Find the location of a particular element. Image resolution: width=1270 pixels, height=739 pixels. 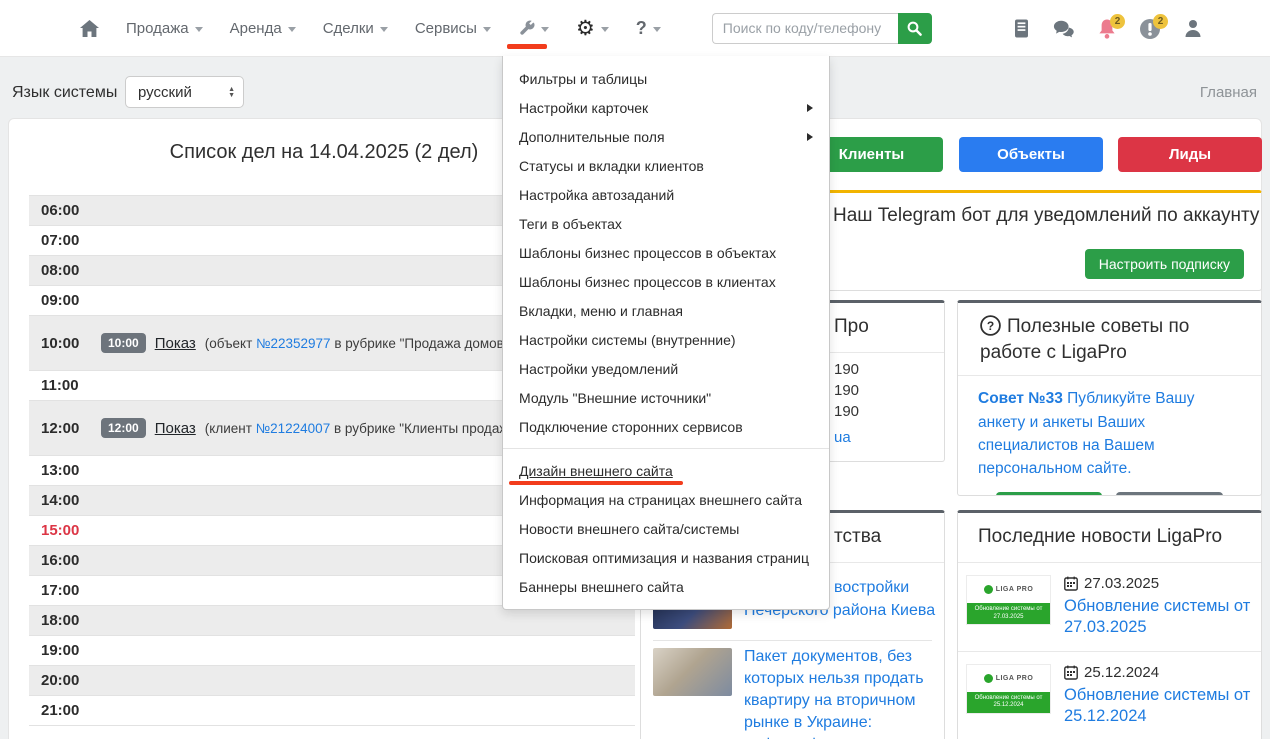

news-date-text: 27.03.2025 is located at coordinates (1122, 583).